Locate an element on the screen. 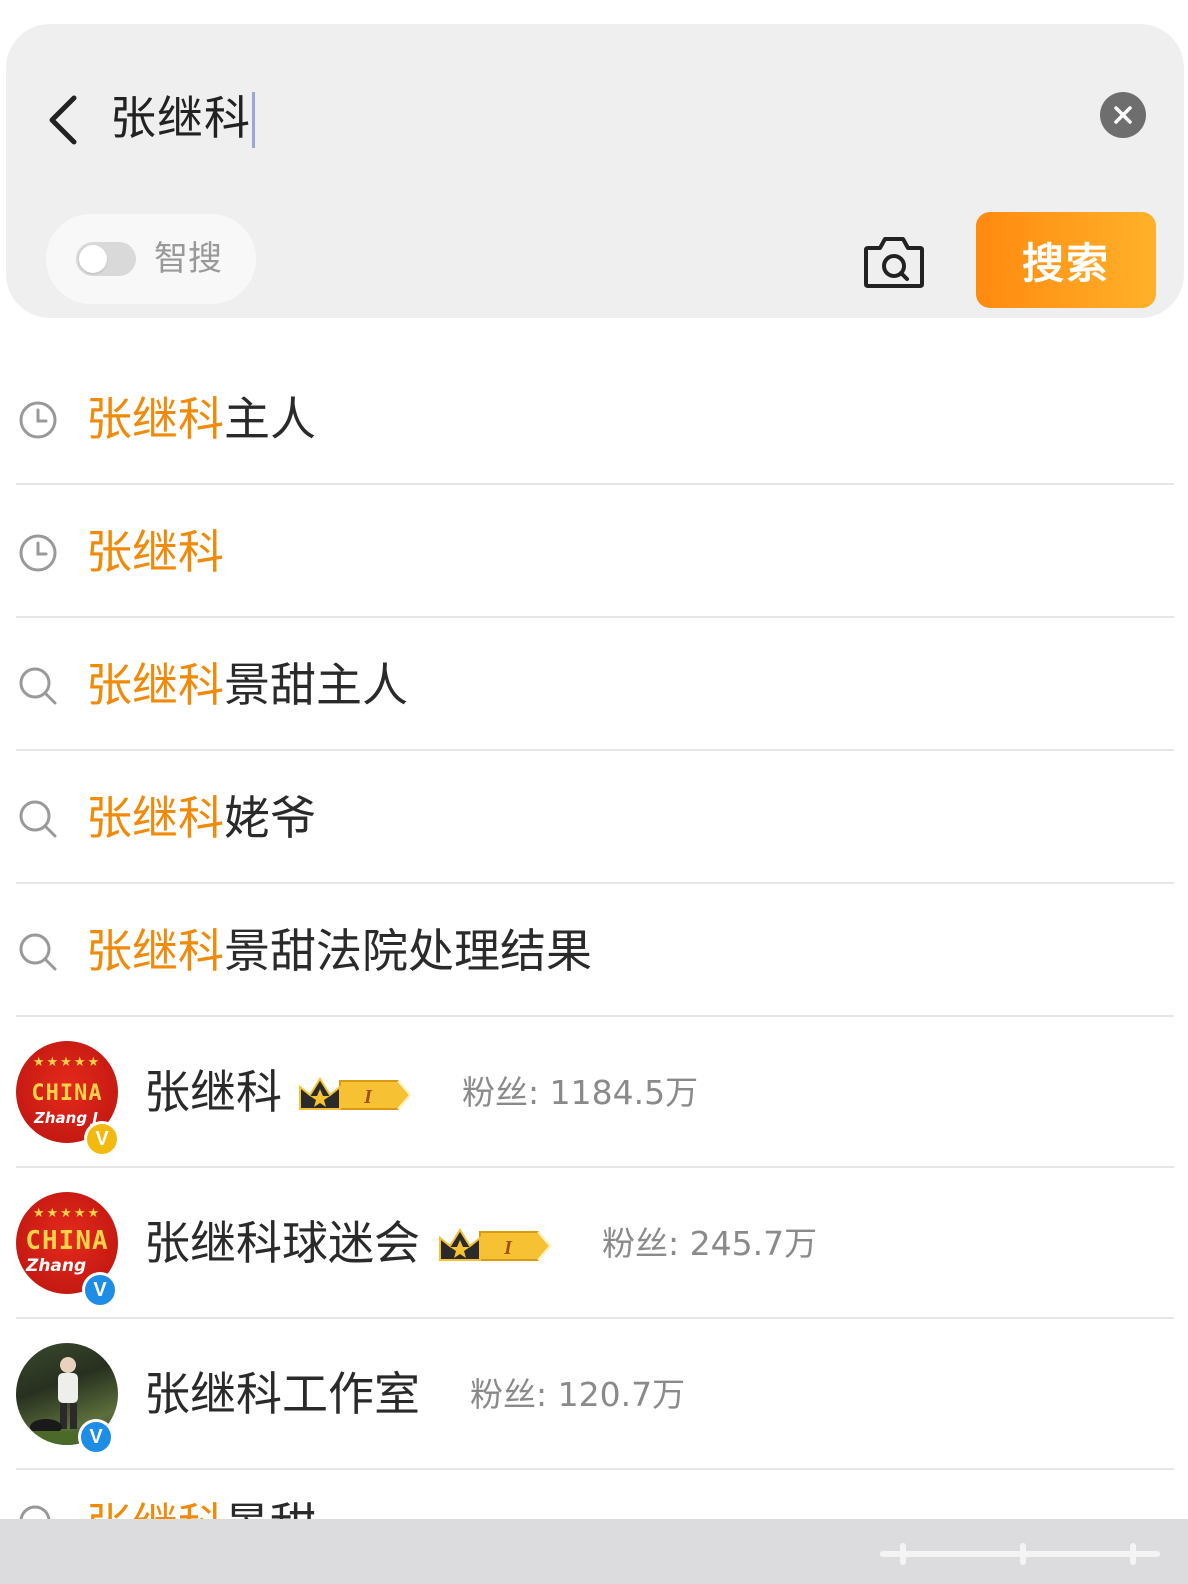  suggestion-item: 张继科主人 is located at coordinates (594, 418).